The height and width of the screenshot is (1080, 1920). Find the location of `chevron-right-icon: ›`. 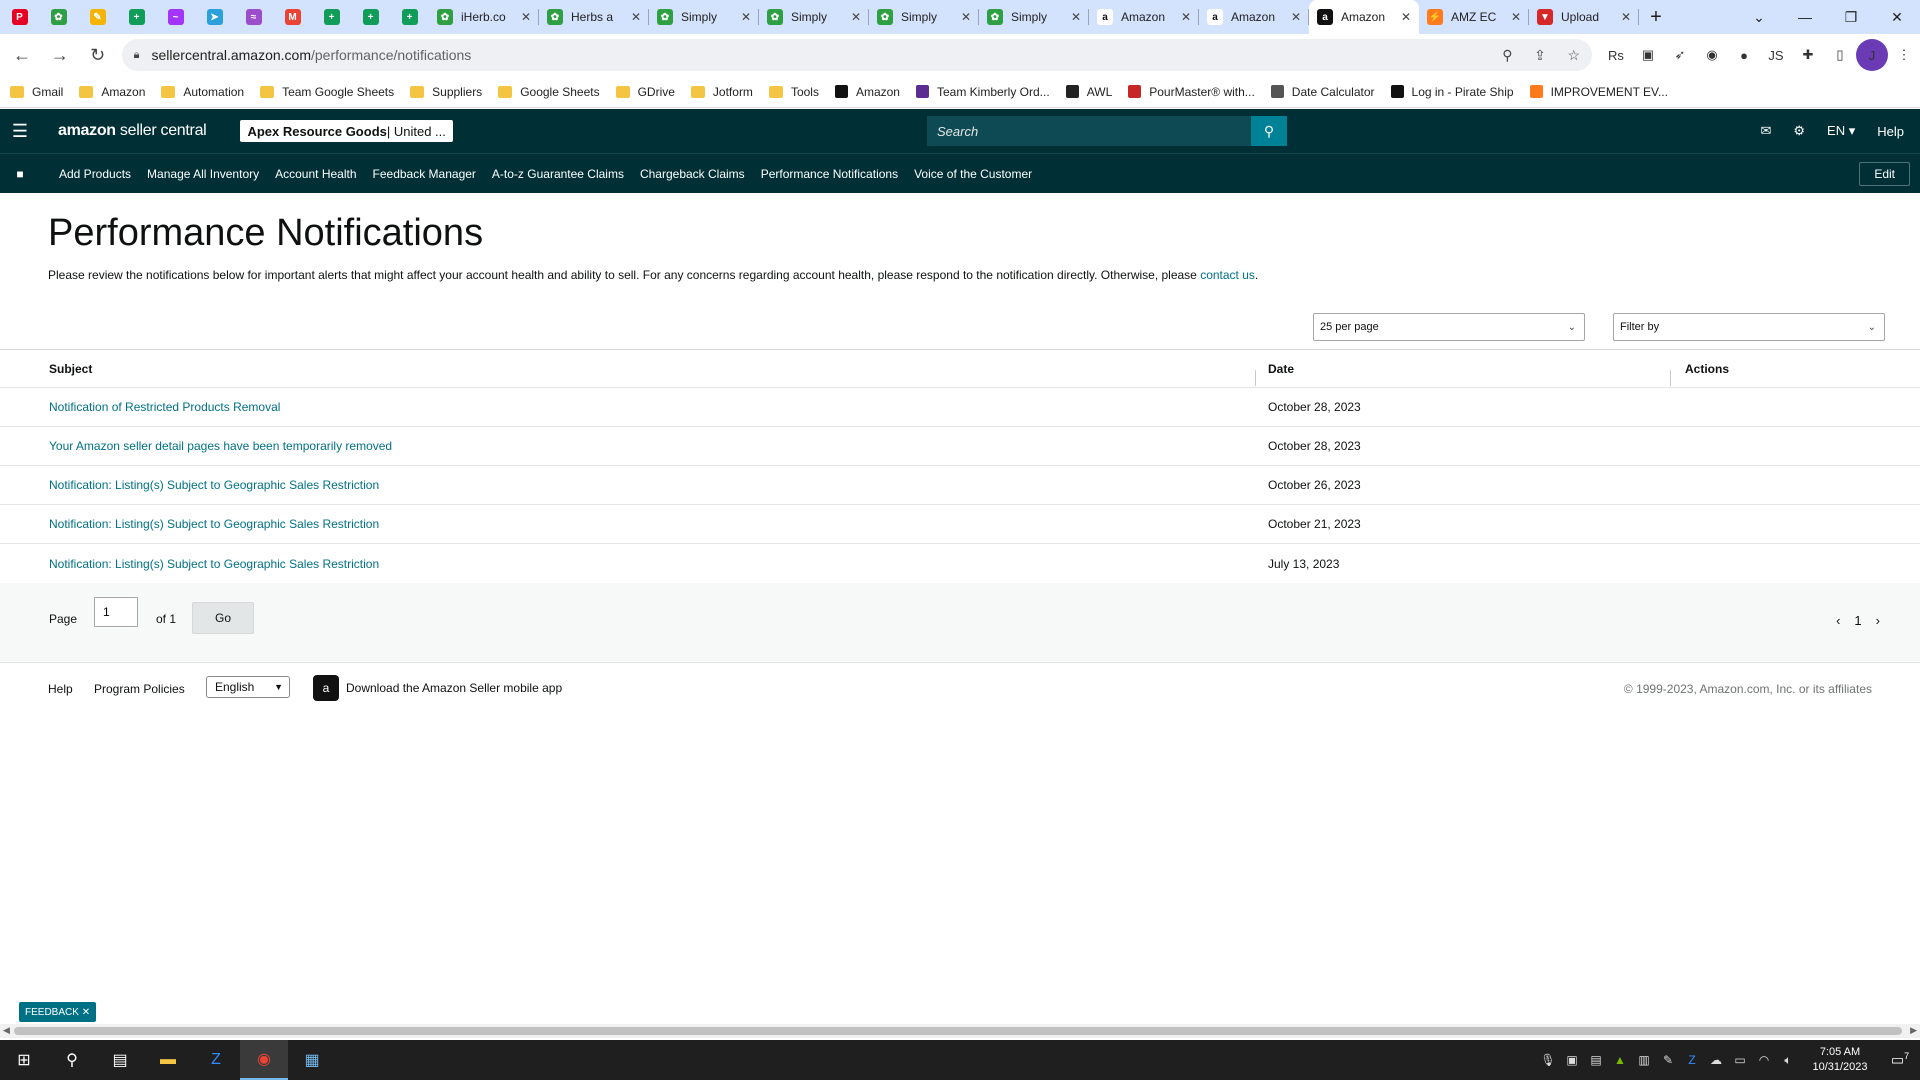

chevron-right-icon: › is located at coordinates (1878, 620).